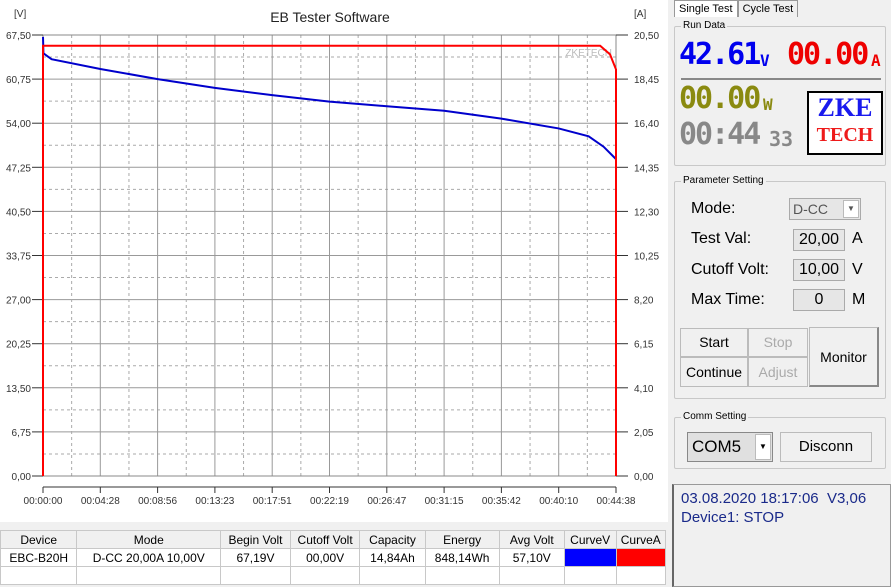  I want to click on time-seconds: 33, so click(781, 139).